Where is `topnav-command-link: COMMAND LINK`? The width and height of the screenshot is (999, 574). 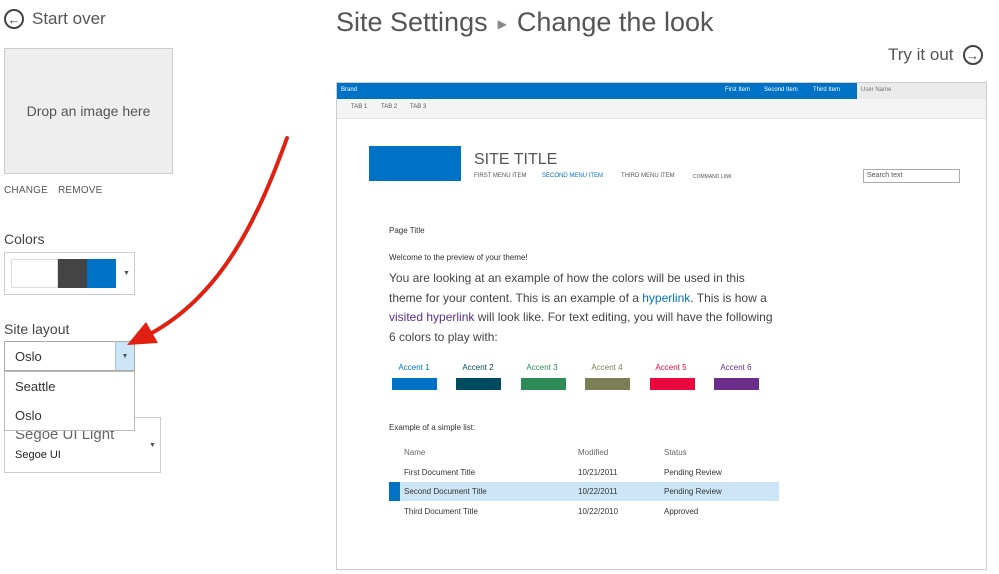 topnav-command-link: COMMAND LINK is located at coordinates (712, 177).